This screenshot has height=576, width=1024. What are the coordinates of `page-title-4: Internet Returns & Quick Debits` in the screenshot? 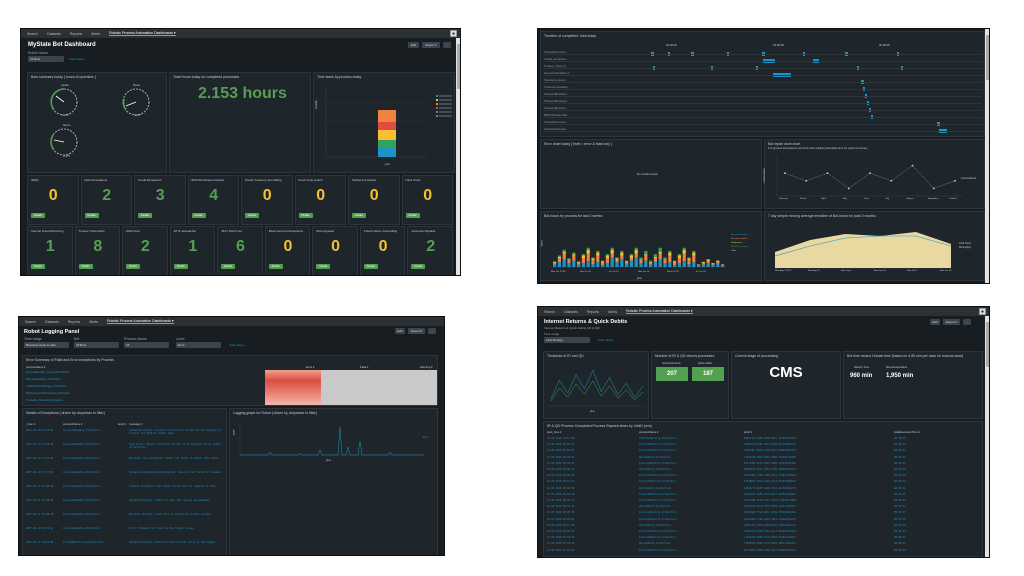 It's located at (586, 322).